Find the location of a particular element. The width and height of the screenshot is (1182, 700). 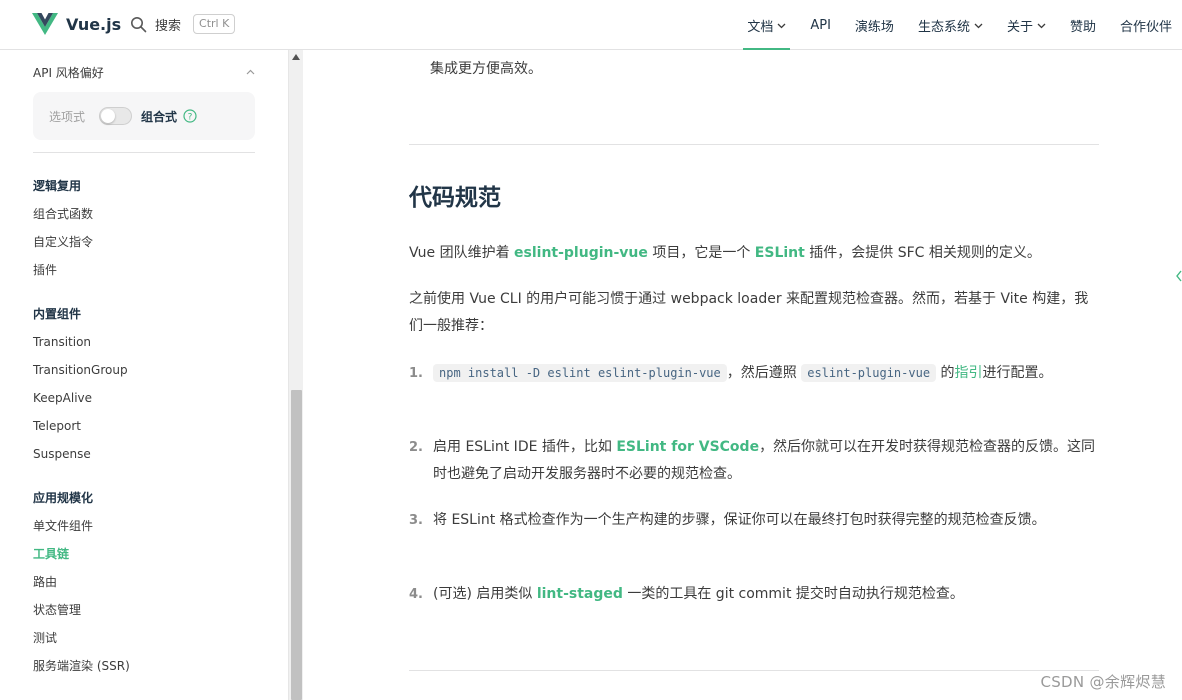

text-run: 的 is located at coordinates (945, 373).